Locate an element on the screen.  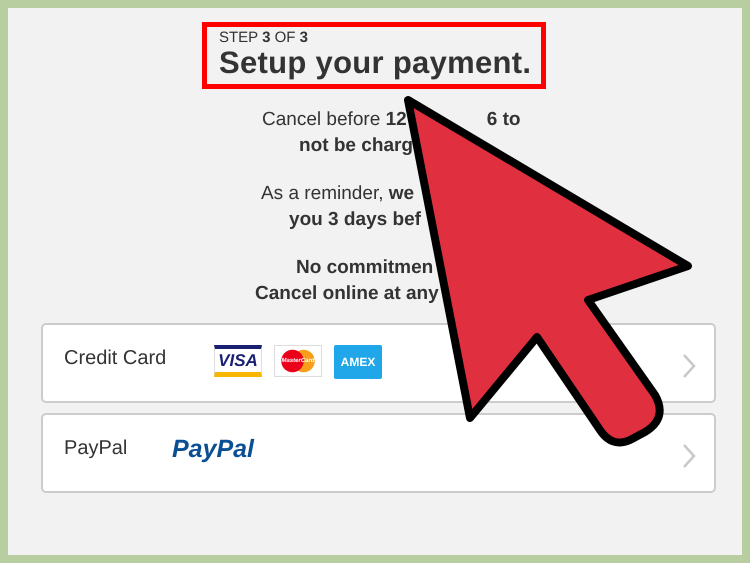
page-title: Setup your payment. is located at coordinates (375, 63).